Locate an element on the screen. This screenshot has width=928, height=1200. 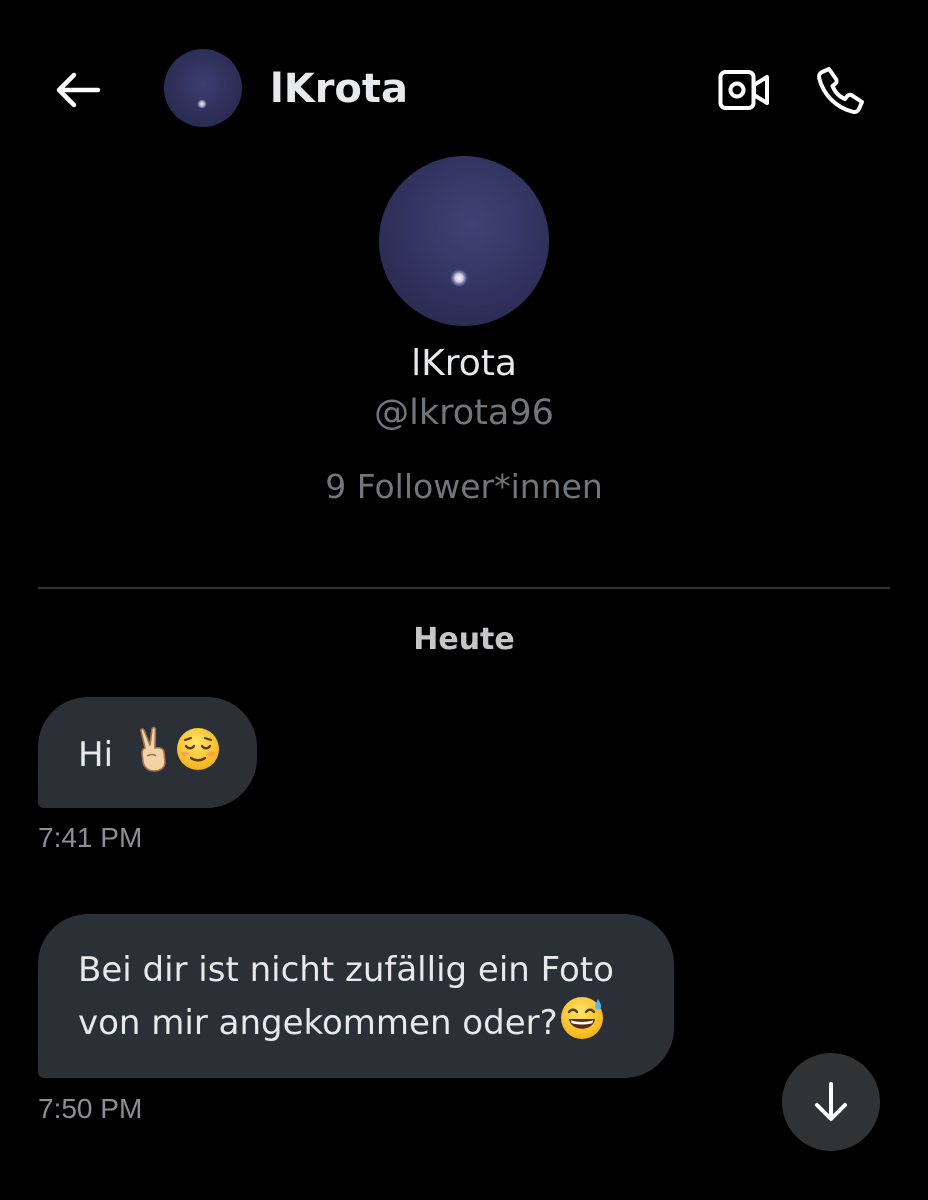
profile-handle: @lkrota96 is located at coordinates (464, 413).